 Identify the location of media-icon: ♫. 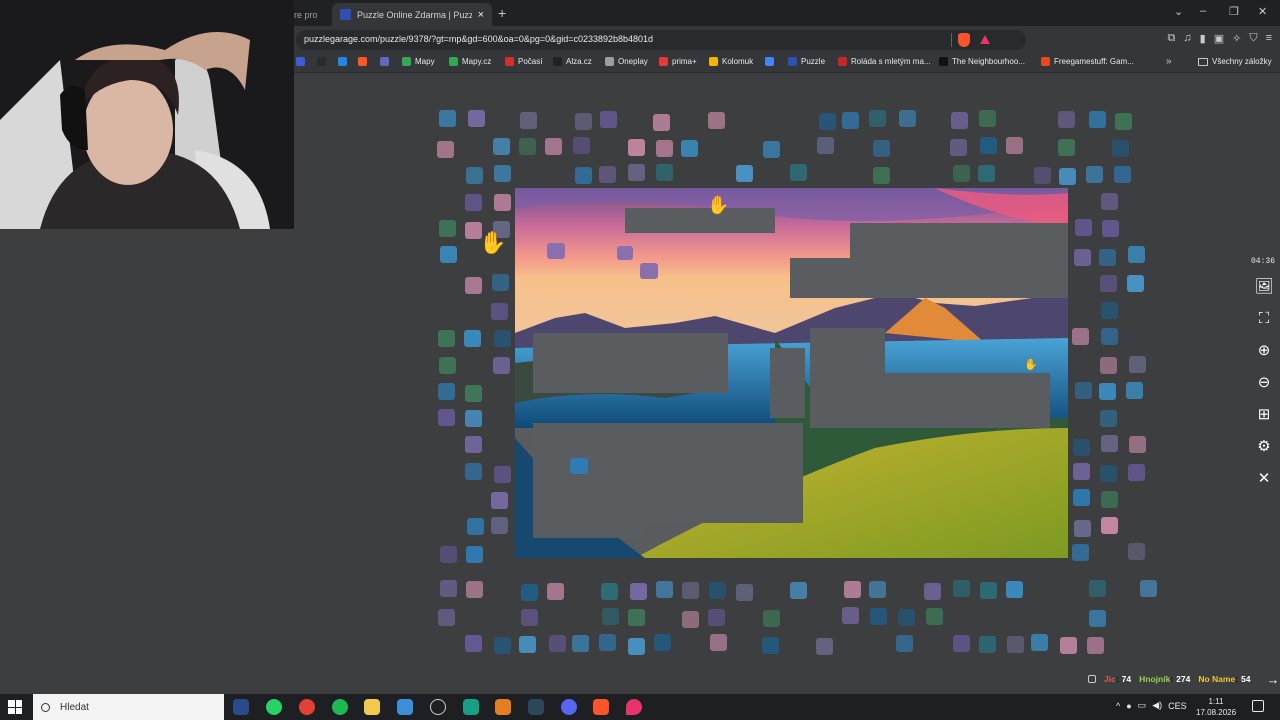
(1187, 38).